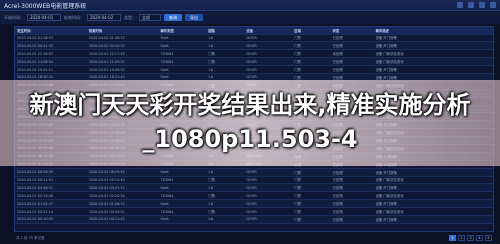 The width and height of the screenshot is (500, 244). I want to click on page-button: 1, so click(452, 238).